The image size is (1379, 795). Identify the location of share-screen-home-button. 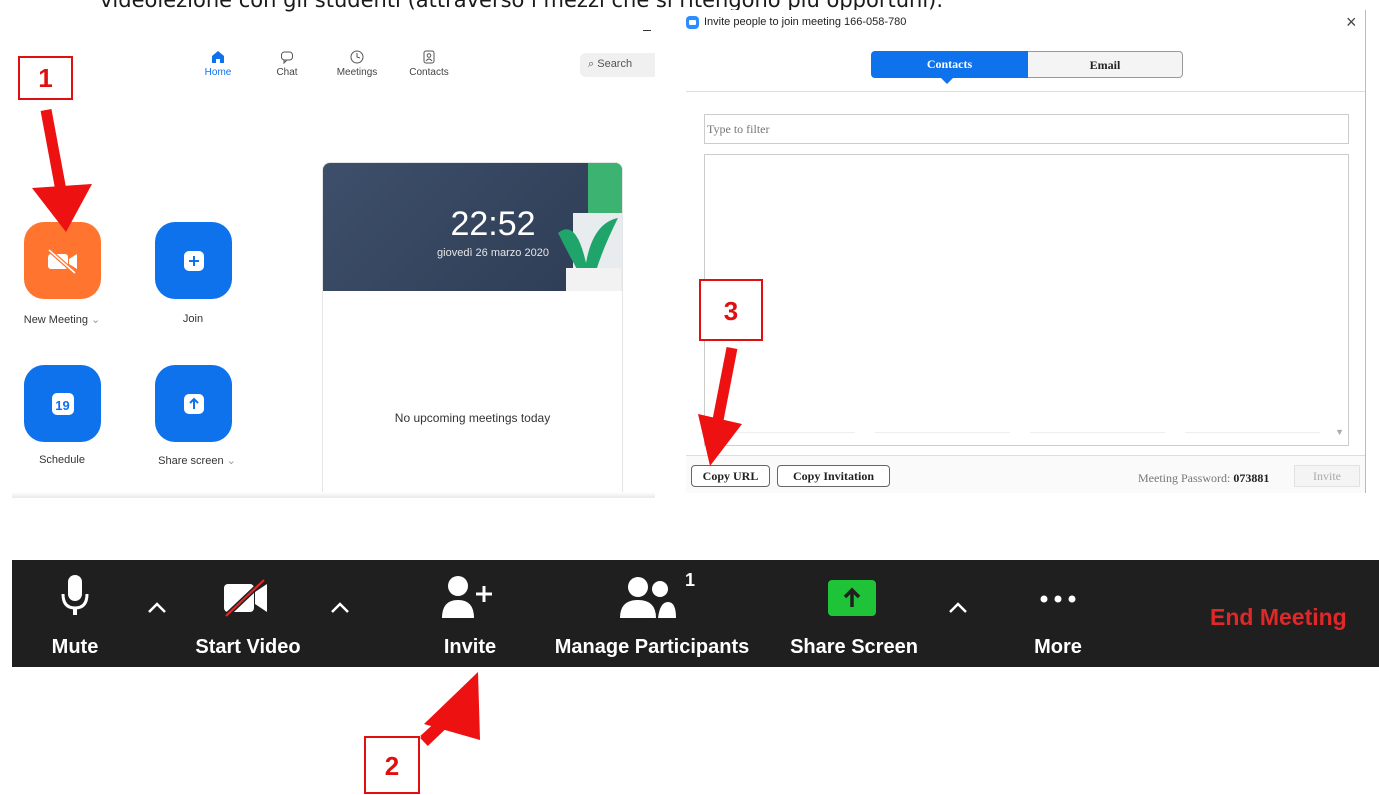
(193, 403).